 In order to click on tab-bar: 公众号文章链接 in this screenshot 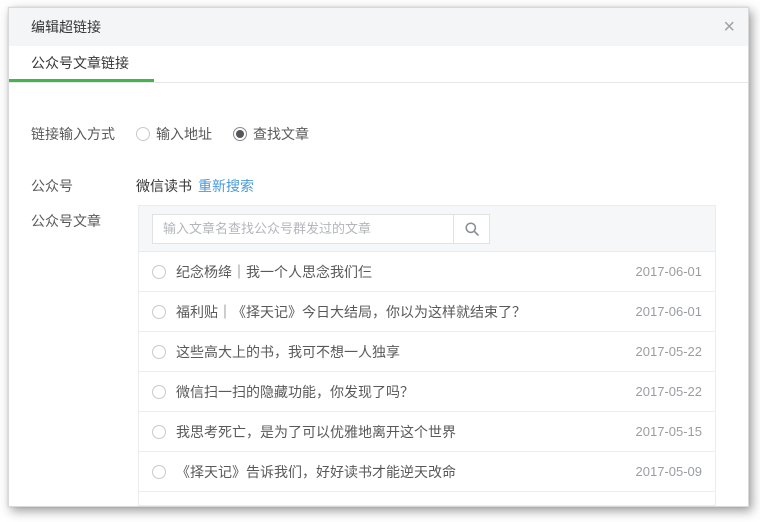, I will do `click(378, 64)`.